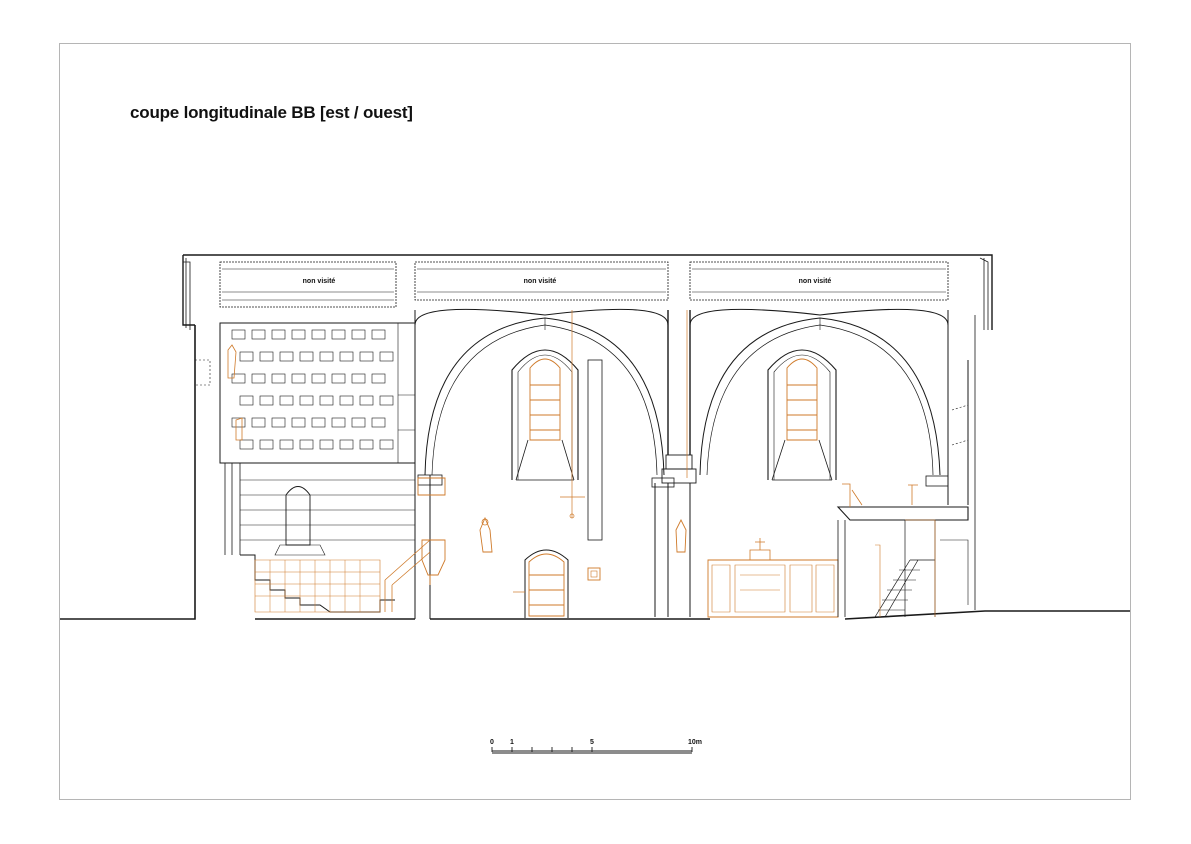 The height and width of the screenshot is (844, 1191). I want to click on scale-bar: 0 1 5 10m, so click(596, 746).